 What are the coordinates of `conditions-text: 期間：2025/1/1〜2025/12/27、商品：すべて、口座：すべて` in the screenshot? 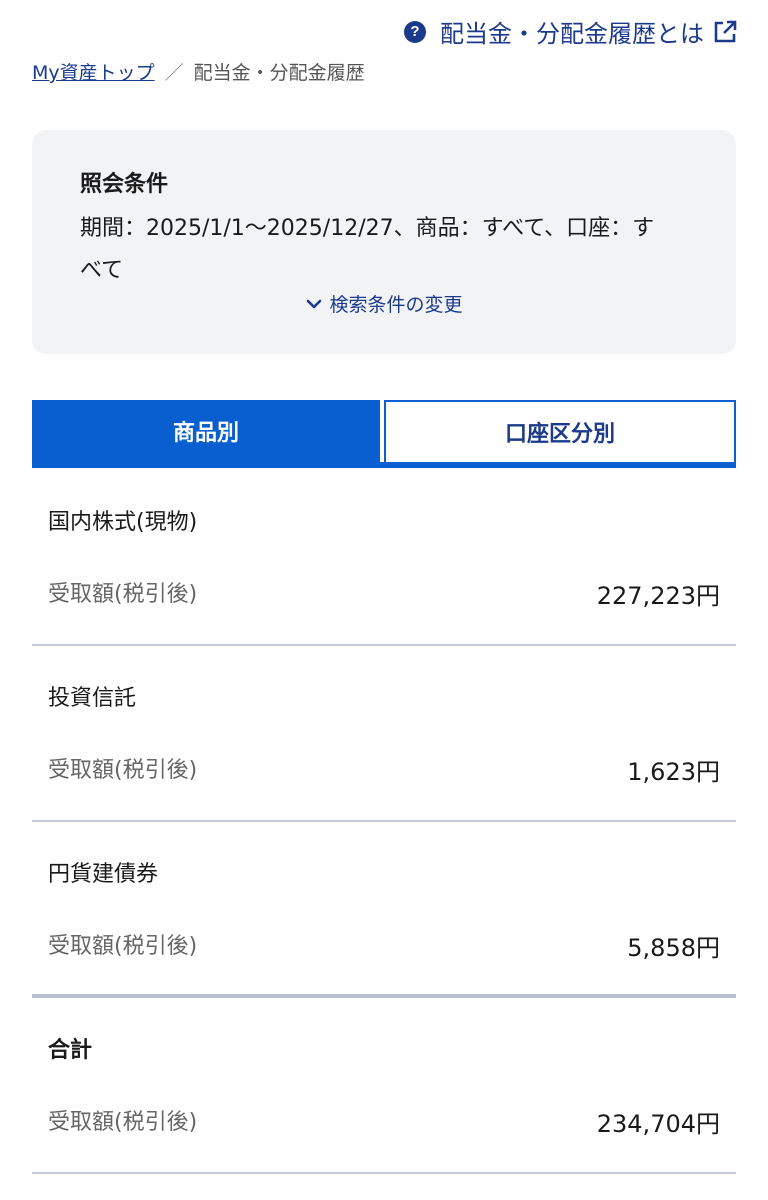 It's located at (367, 249).